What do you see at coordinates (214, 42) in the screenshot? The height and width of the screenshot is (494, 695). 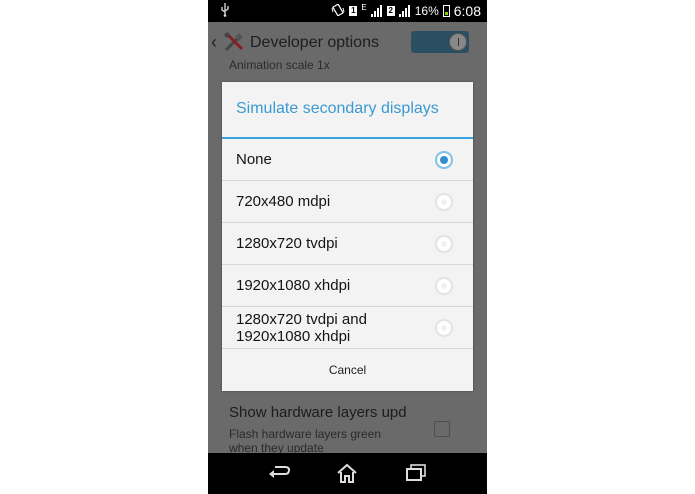 I see `up-chevron-icon: ‹` at bounding box center [214, 42].